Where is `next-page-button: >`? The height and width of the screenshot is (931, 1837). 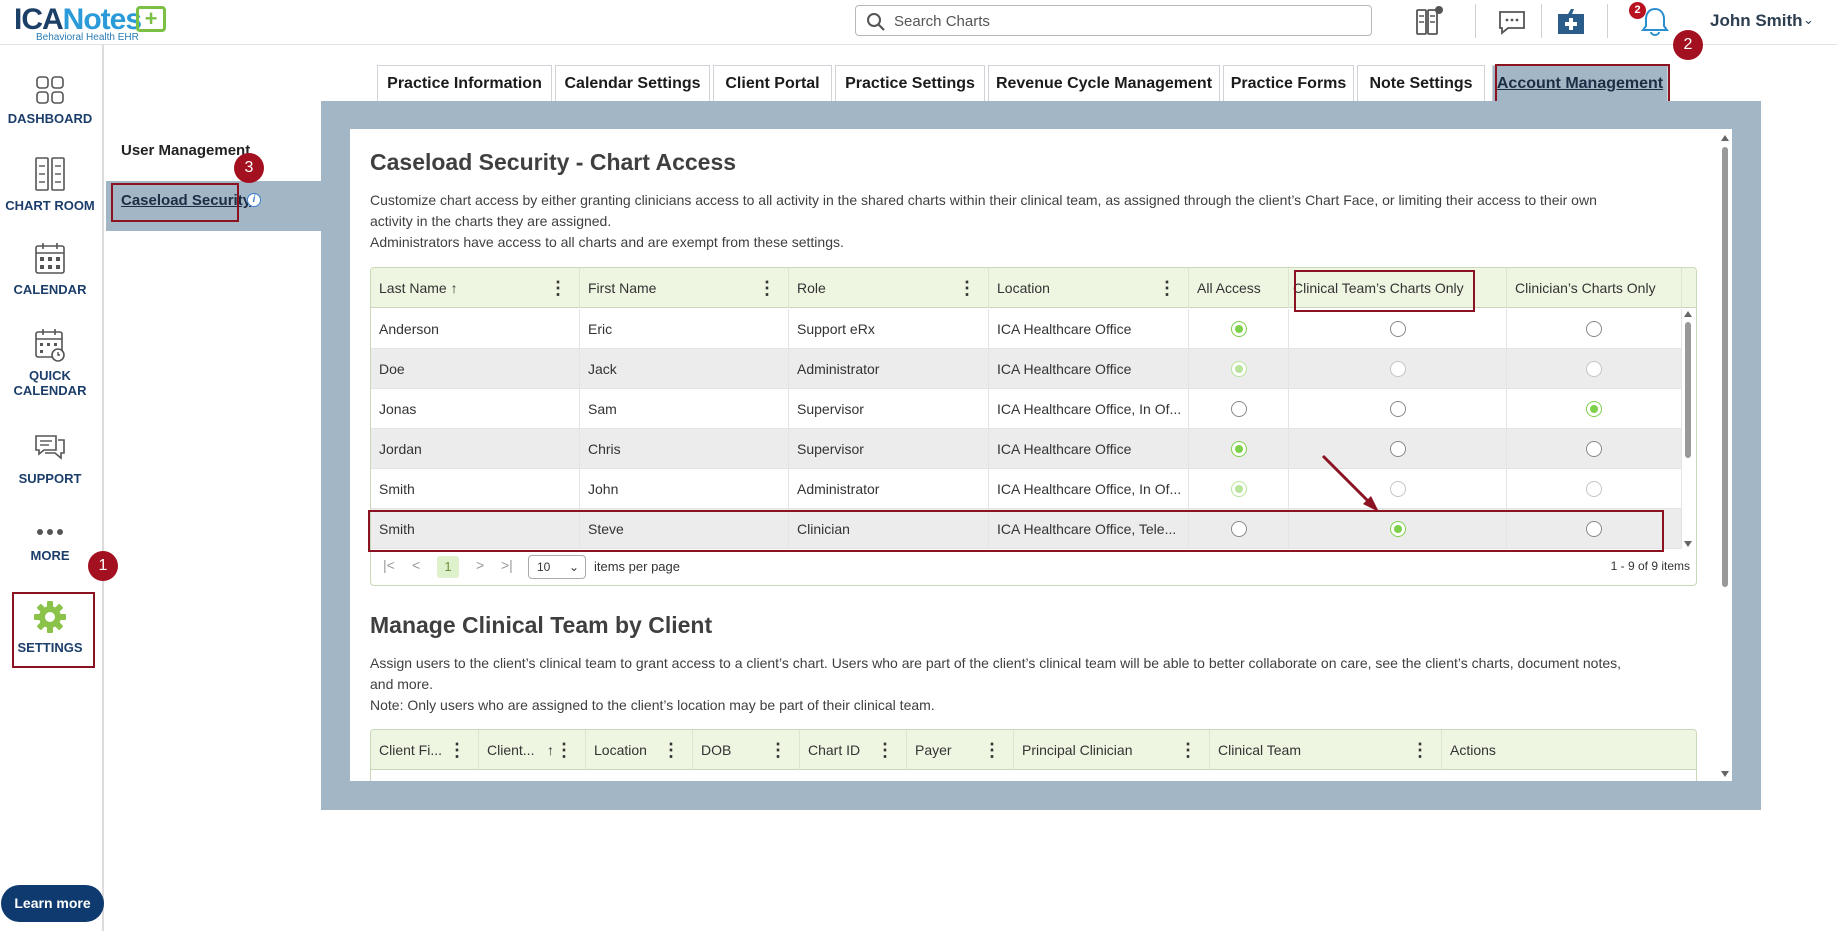
next-page-button: > is located at coordinates (480, 565).